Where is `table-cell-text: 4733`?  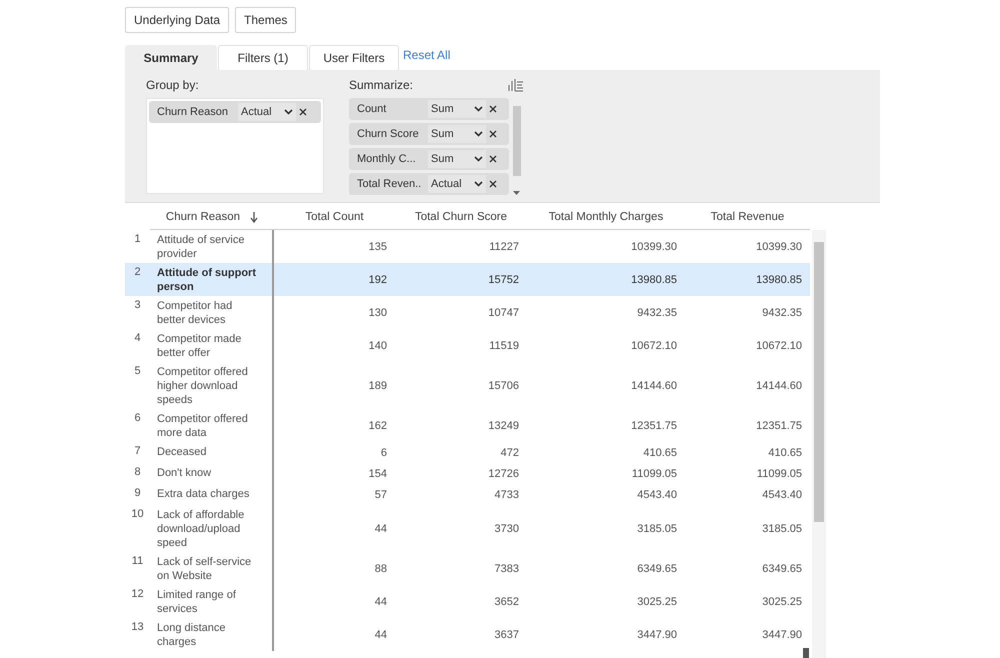
table-cell-text: 4733 is located at coordinates (507, 495).